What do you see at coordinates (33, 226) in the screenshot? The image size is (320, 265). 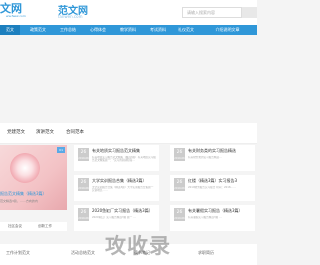 I see `mini-tabs: 社区会议 创新工作` at bounding box center [33, 226].